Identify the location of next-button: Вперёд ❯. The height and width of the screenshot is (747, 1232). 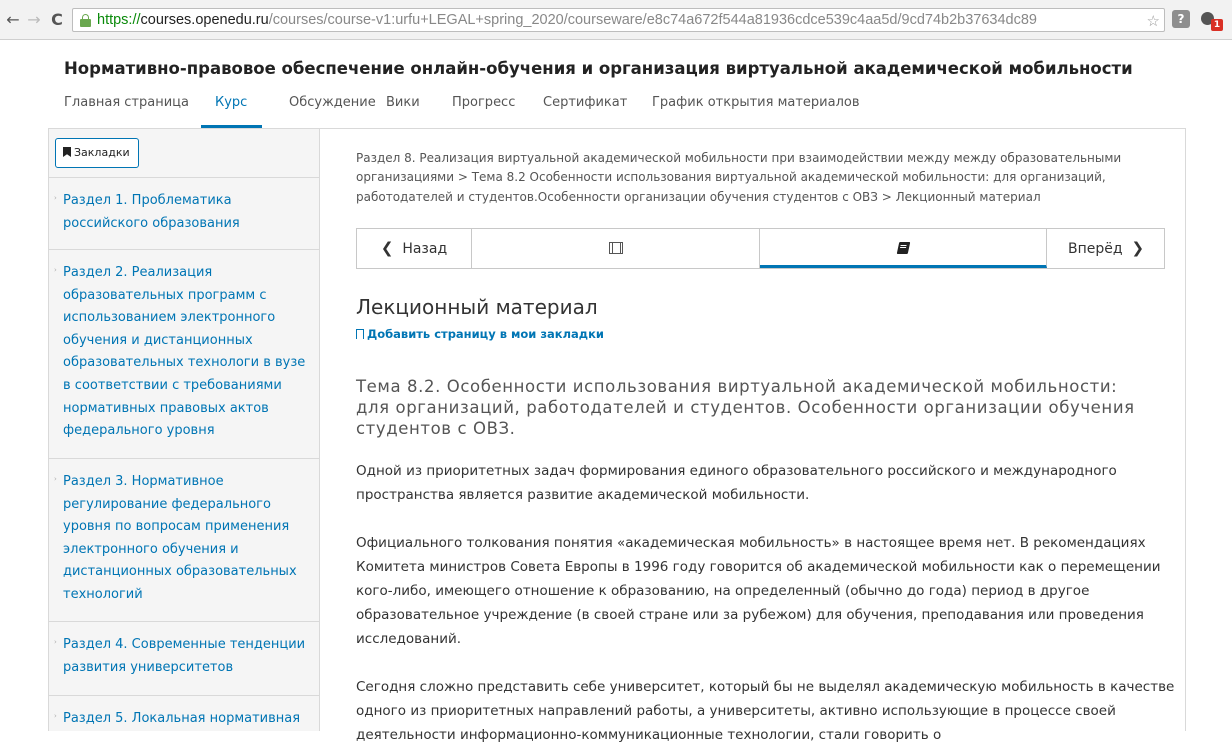
(1106, 248).